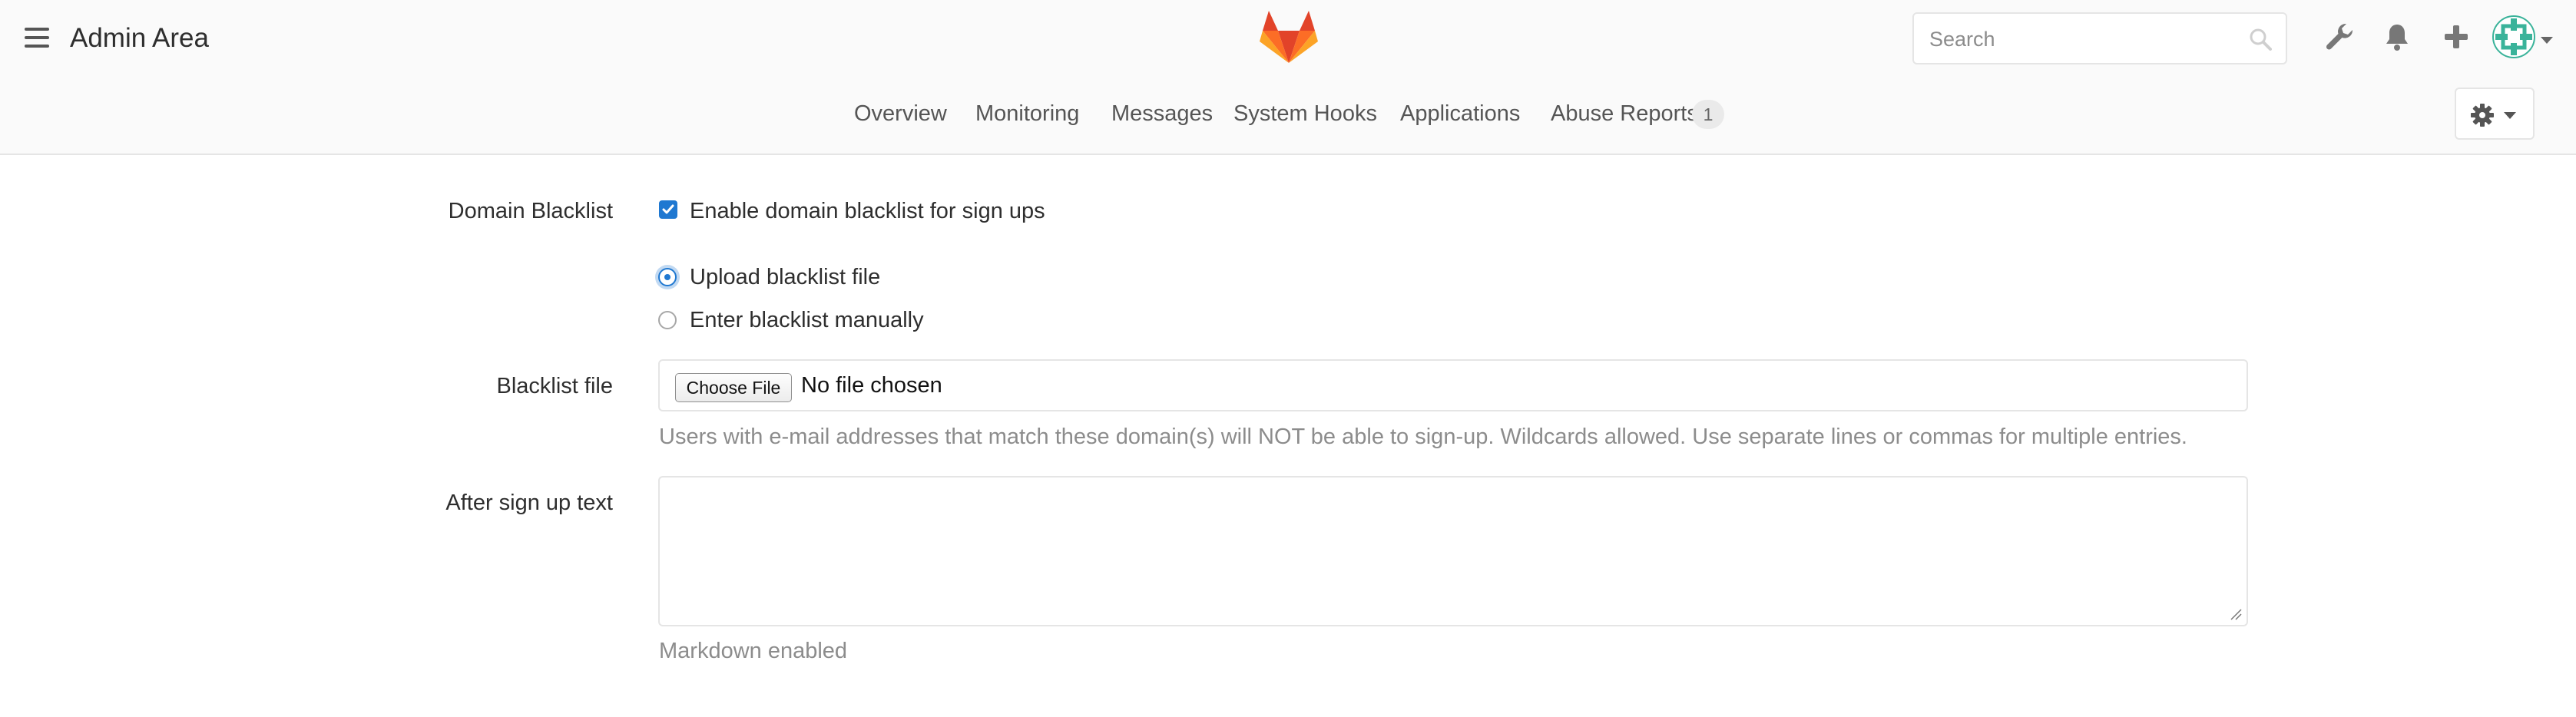 This screenshot has width=2576, height=717. Describe the element at coordinates (1624, 113) in the screenshot. I see `tab-abuse-reports: Abuse Reports` at that location.